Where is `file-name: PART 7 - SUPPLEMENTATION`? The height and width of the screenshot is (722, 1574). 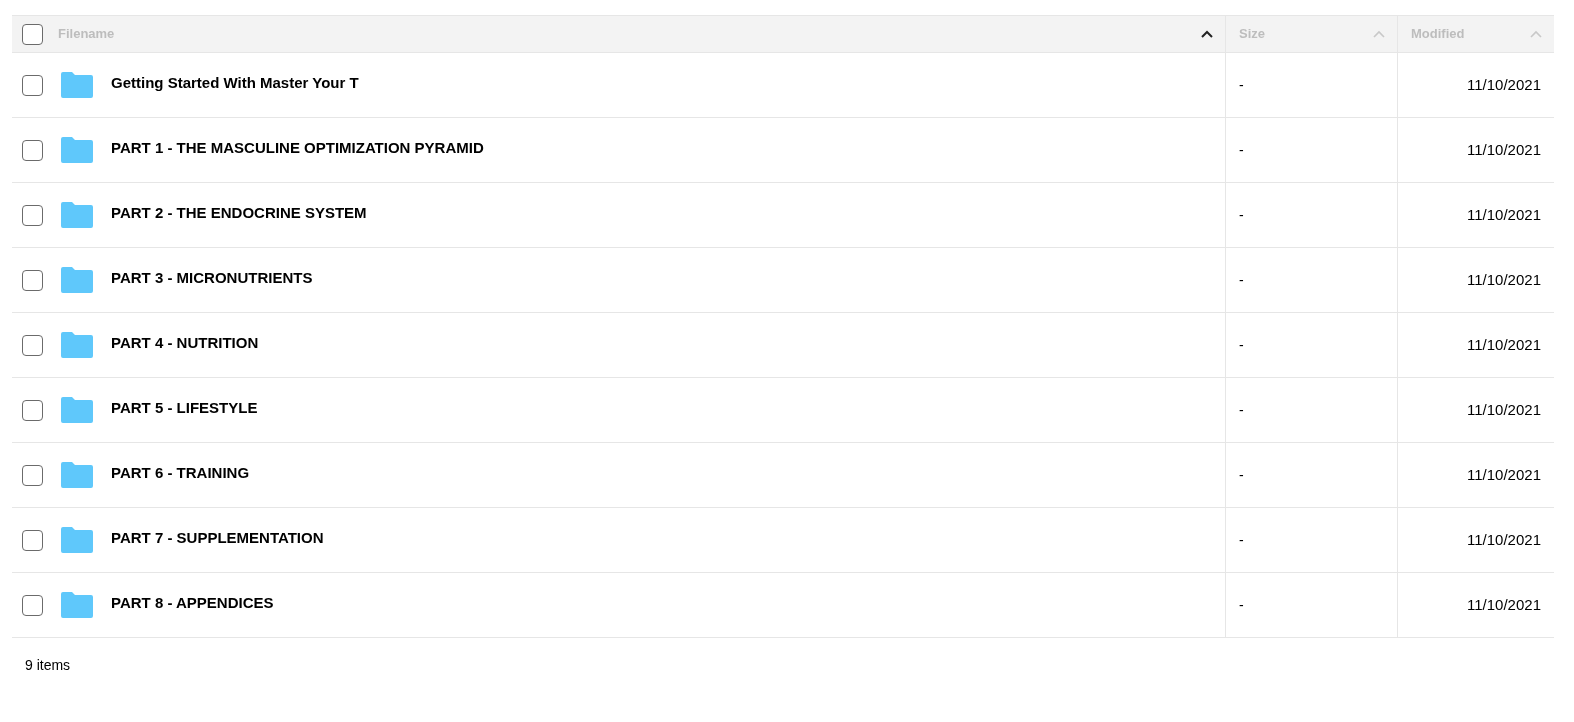
file-name: PART 7 - SUPPLEMENTATION is located at coordinates (217, 538).